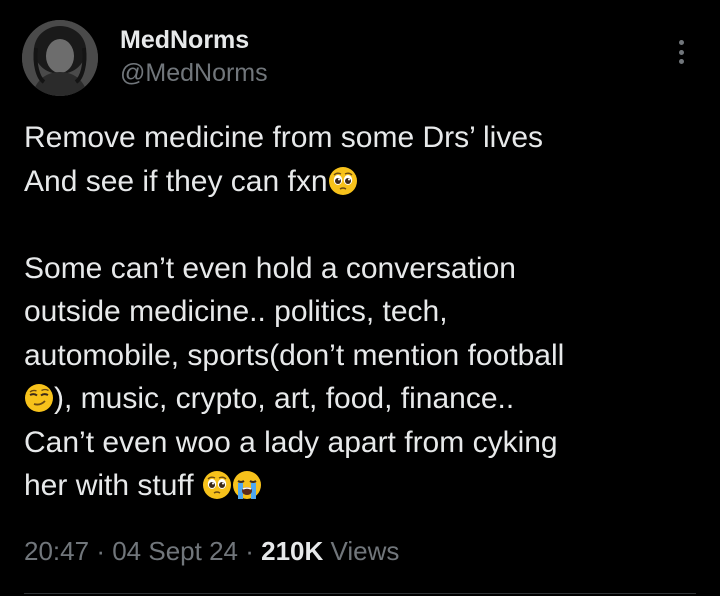  What do you see at coordinates (284, 137) in the screenshot?
I see `tweet-line-text: Remove medicine from some Drs’ lives` at bounding box center [284, 137].